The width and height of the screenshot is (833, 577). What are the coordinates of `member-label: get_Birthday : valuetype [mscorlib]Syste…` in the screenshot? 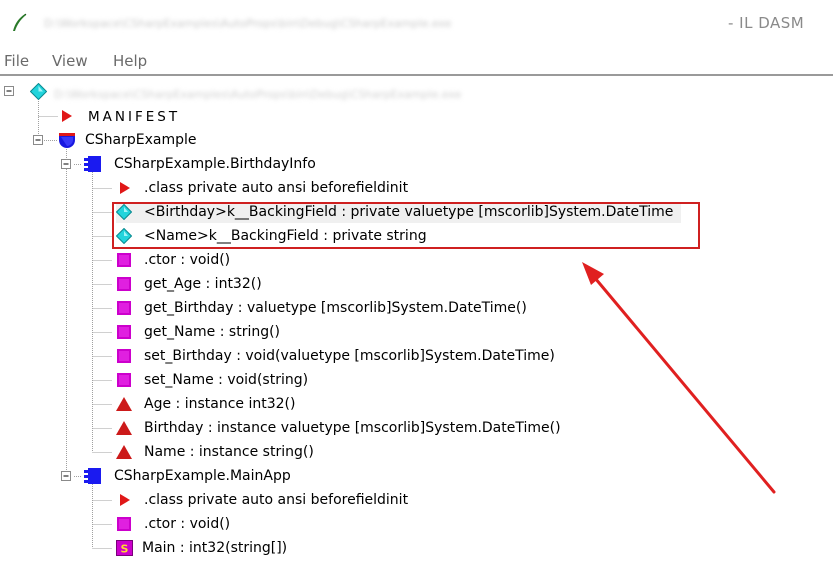 It's located at (335, 308).